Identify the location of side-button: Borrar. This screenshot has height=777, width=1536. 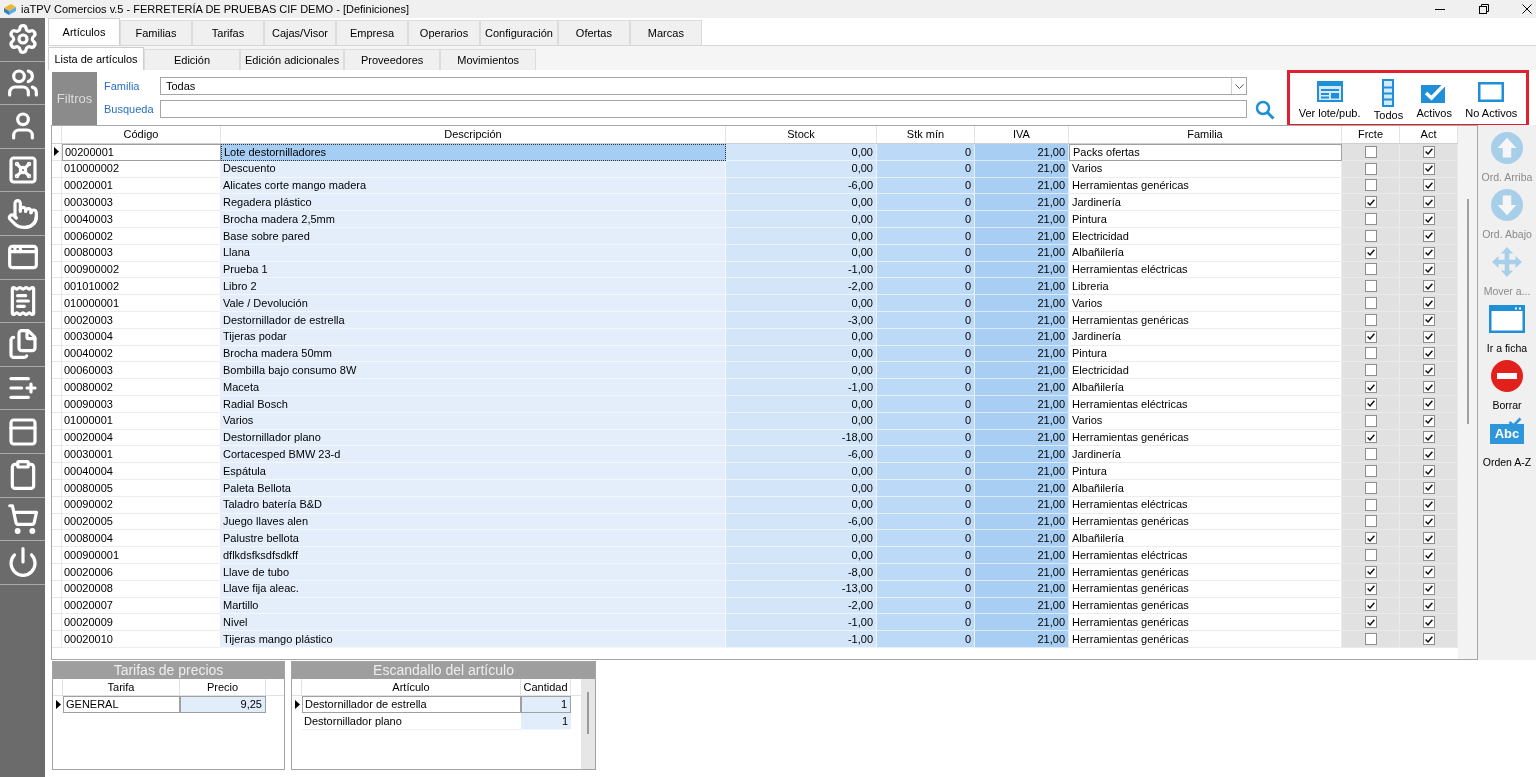
(1507, 386).